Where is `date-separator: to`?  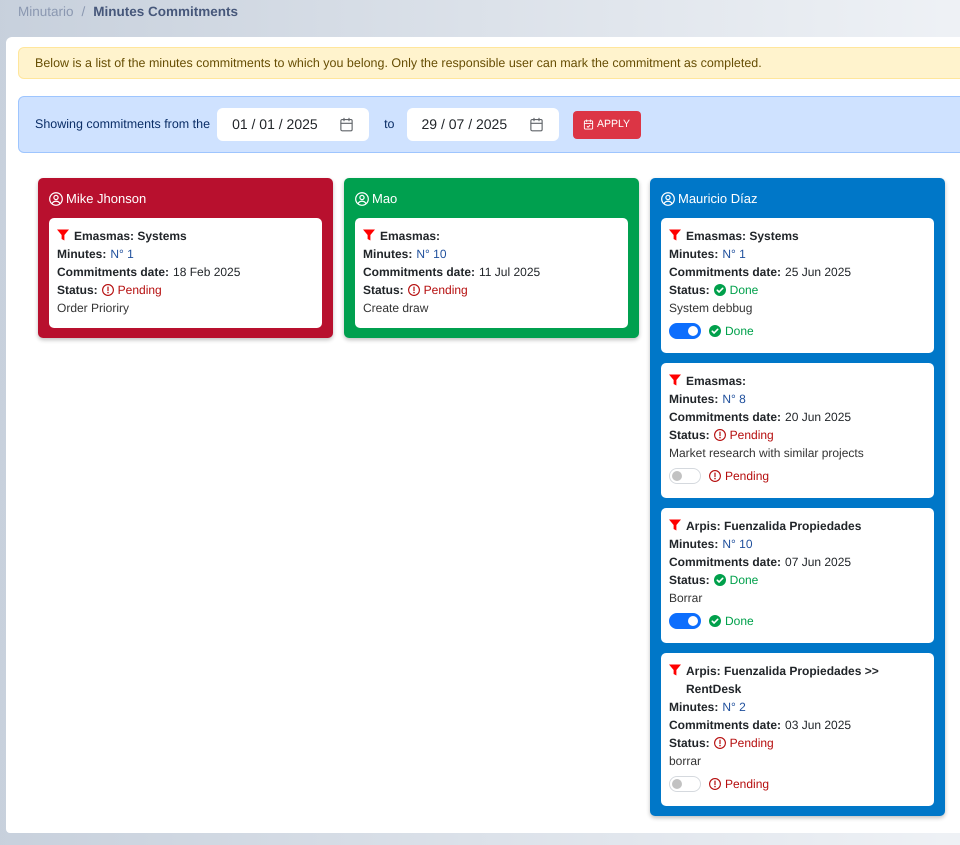
date-separator: to is located at coordinates (389, 125).